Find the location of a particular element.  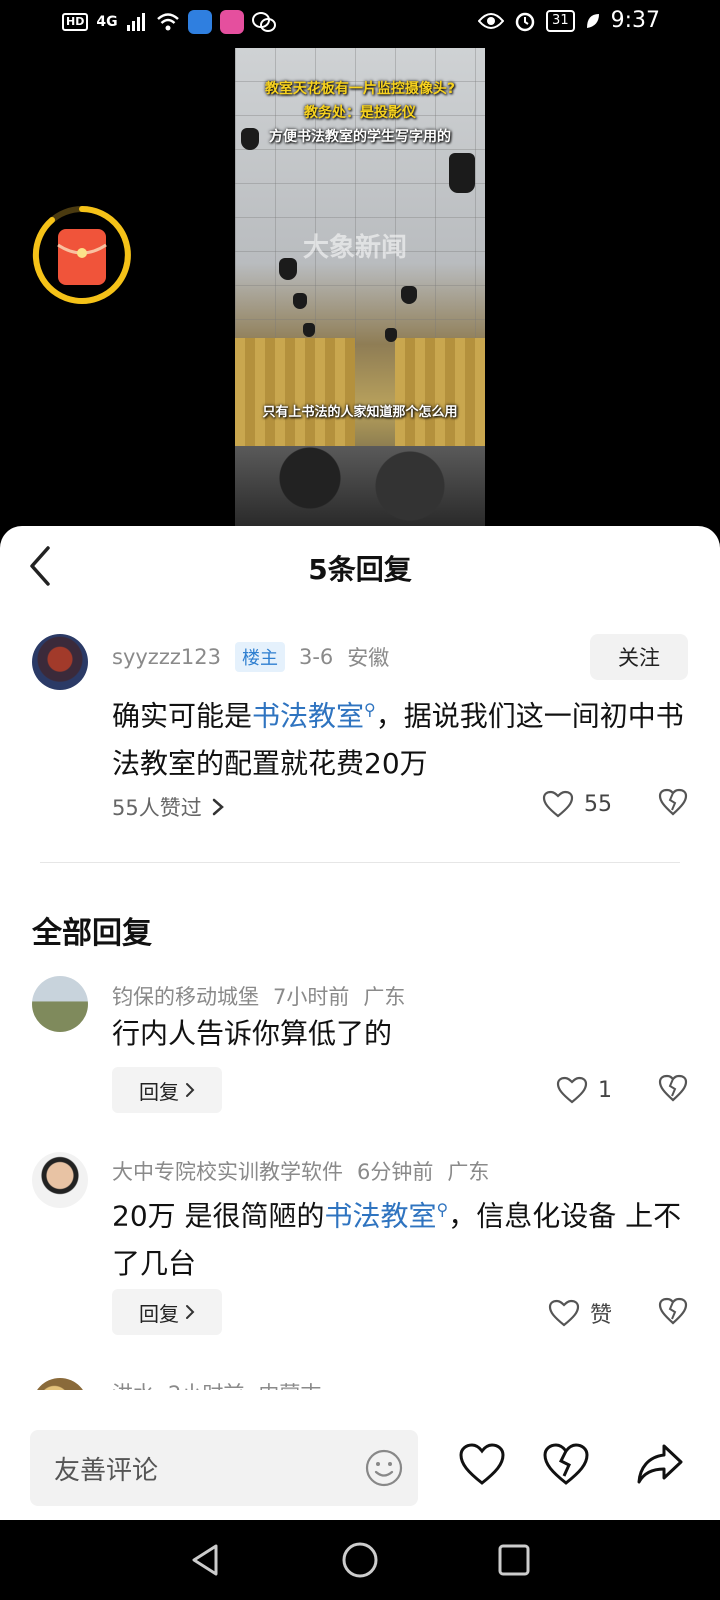

video-caption-line2: 教务处：是投影仪 is located at coordinates (360, 113).